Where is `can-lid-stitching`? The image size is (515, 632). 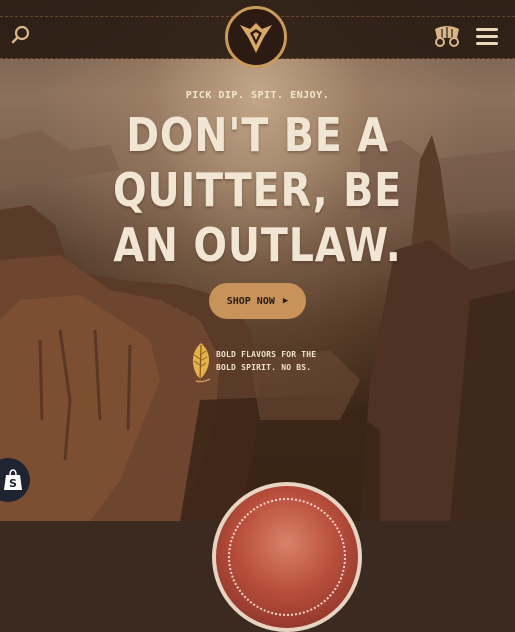
can-lid-stitching is located at coordinates (287, 557).